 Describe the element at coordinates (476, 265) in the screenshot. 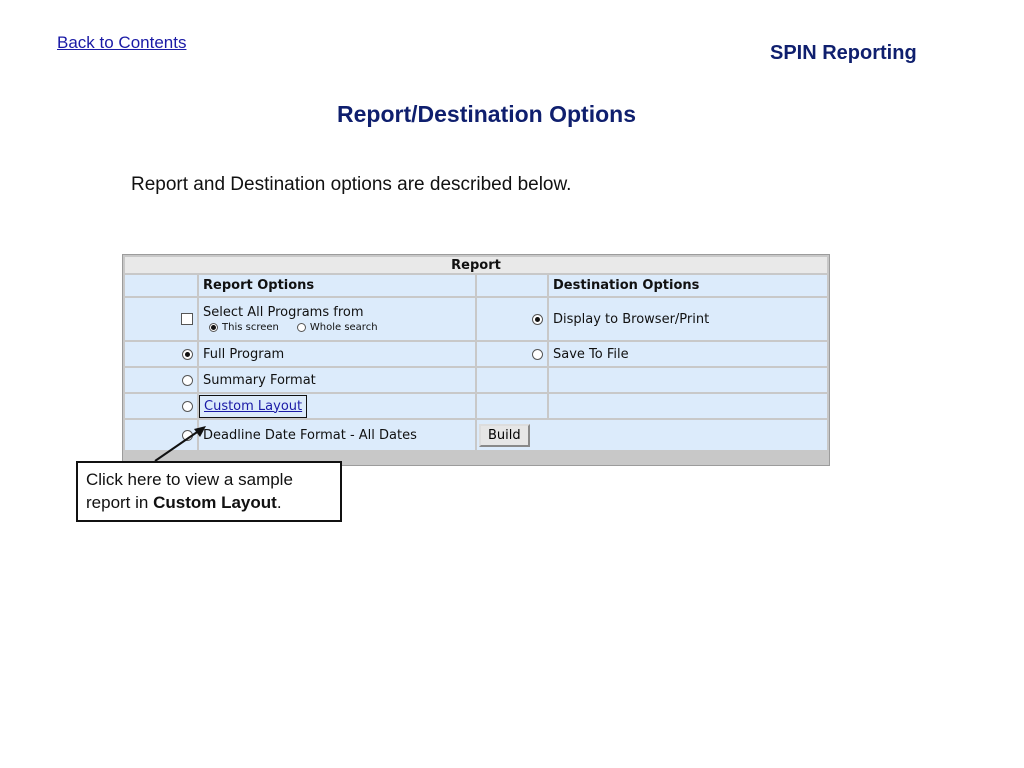

I see `report-header: Report` at that location.